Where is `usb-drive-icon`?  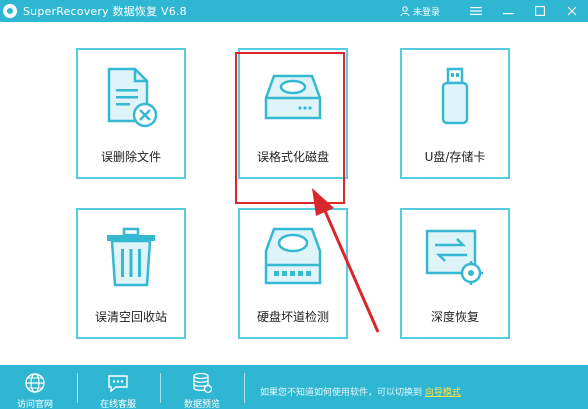
usb-drive-icon is located at coordinates (455, 95).